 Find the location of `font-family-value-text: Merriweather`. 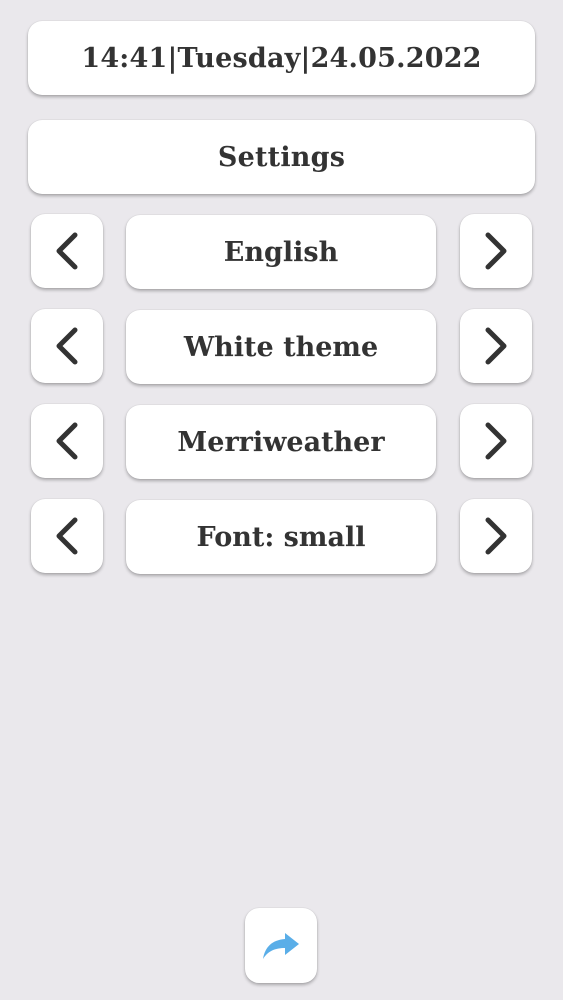

font-family-value-text: Merriweather is located at coordinates (281, 442).